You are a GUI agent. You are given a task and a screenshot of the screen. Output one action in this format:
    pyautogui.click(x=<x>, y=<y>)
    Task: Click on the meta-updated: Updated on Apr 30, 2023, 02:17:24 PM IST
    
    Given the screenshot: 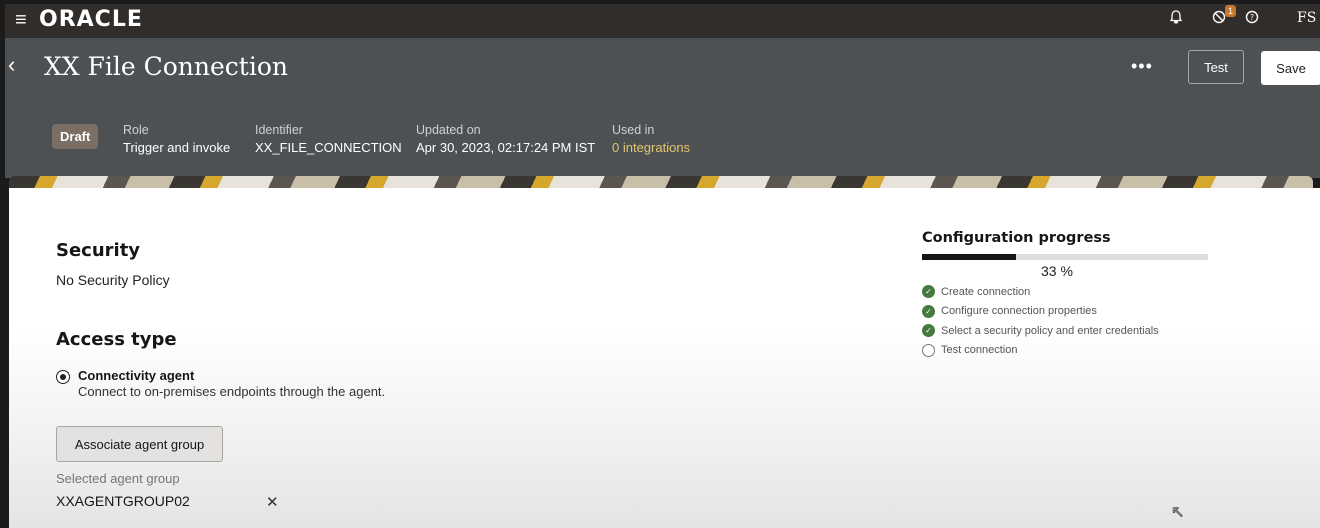 What is the action you would take?
    pyautogui.click(x=505, y=139)
    